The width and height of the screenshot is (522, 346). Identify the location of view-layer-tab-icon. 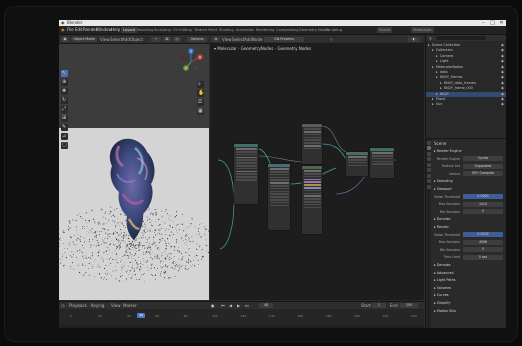
(428, 159).